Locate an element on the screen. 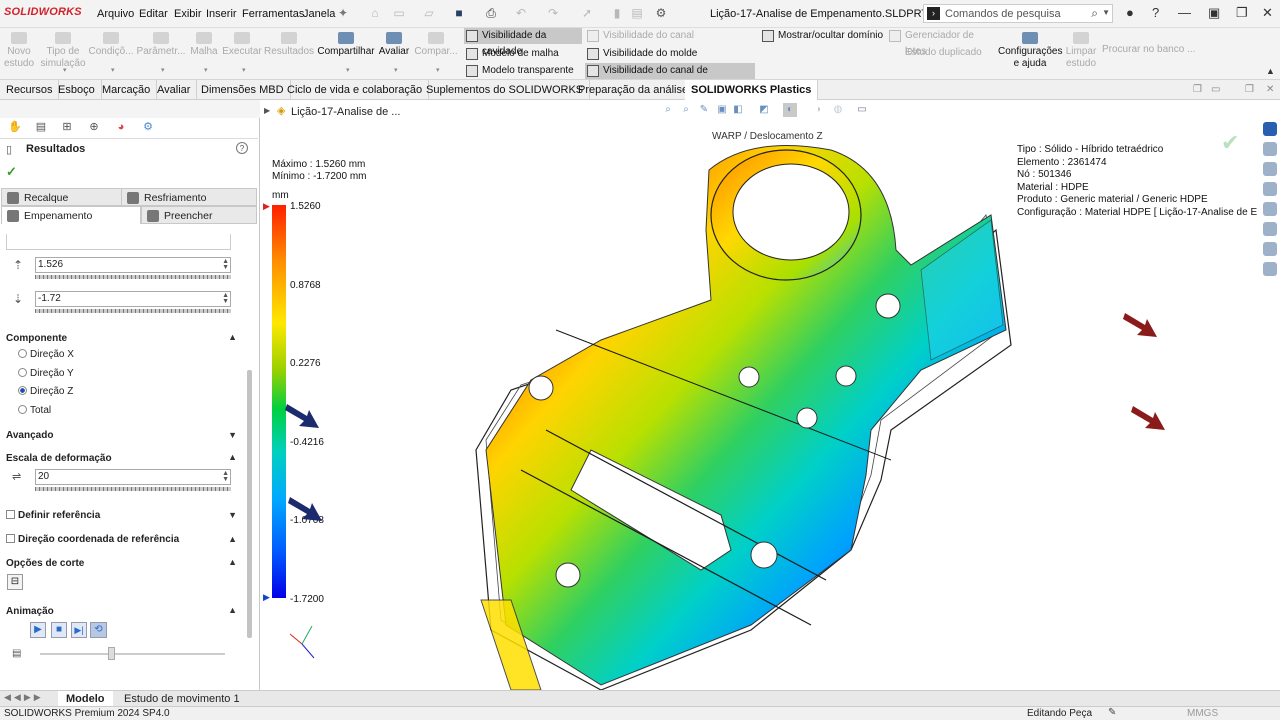 The height and width of the screenshot is (720, 1280). play-icon: ▶ is located at coordinates (38, 630).